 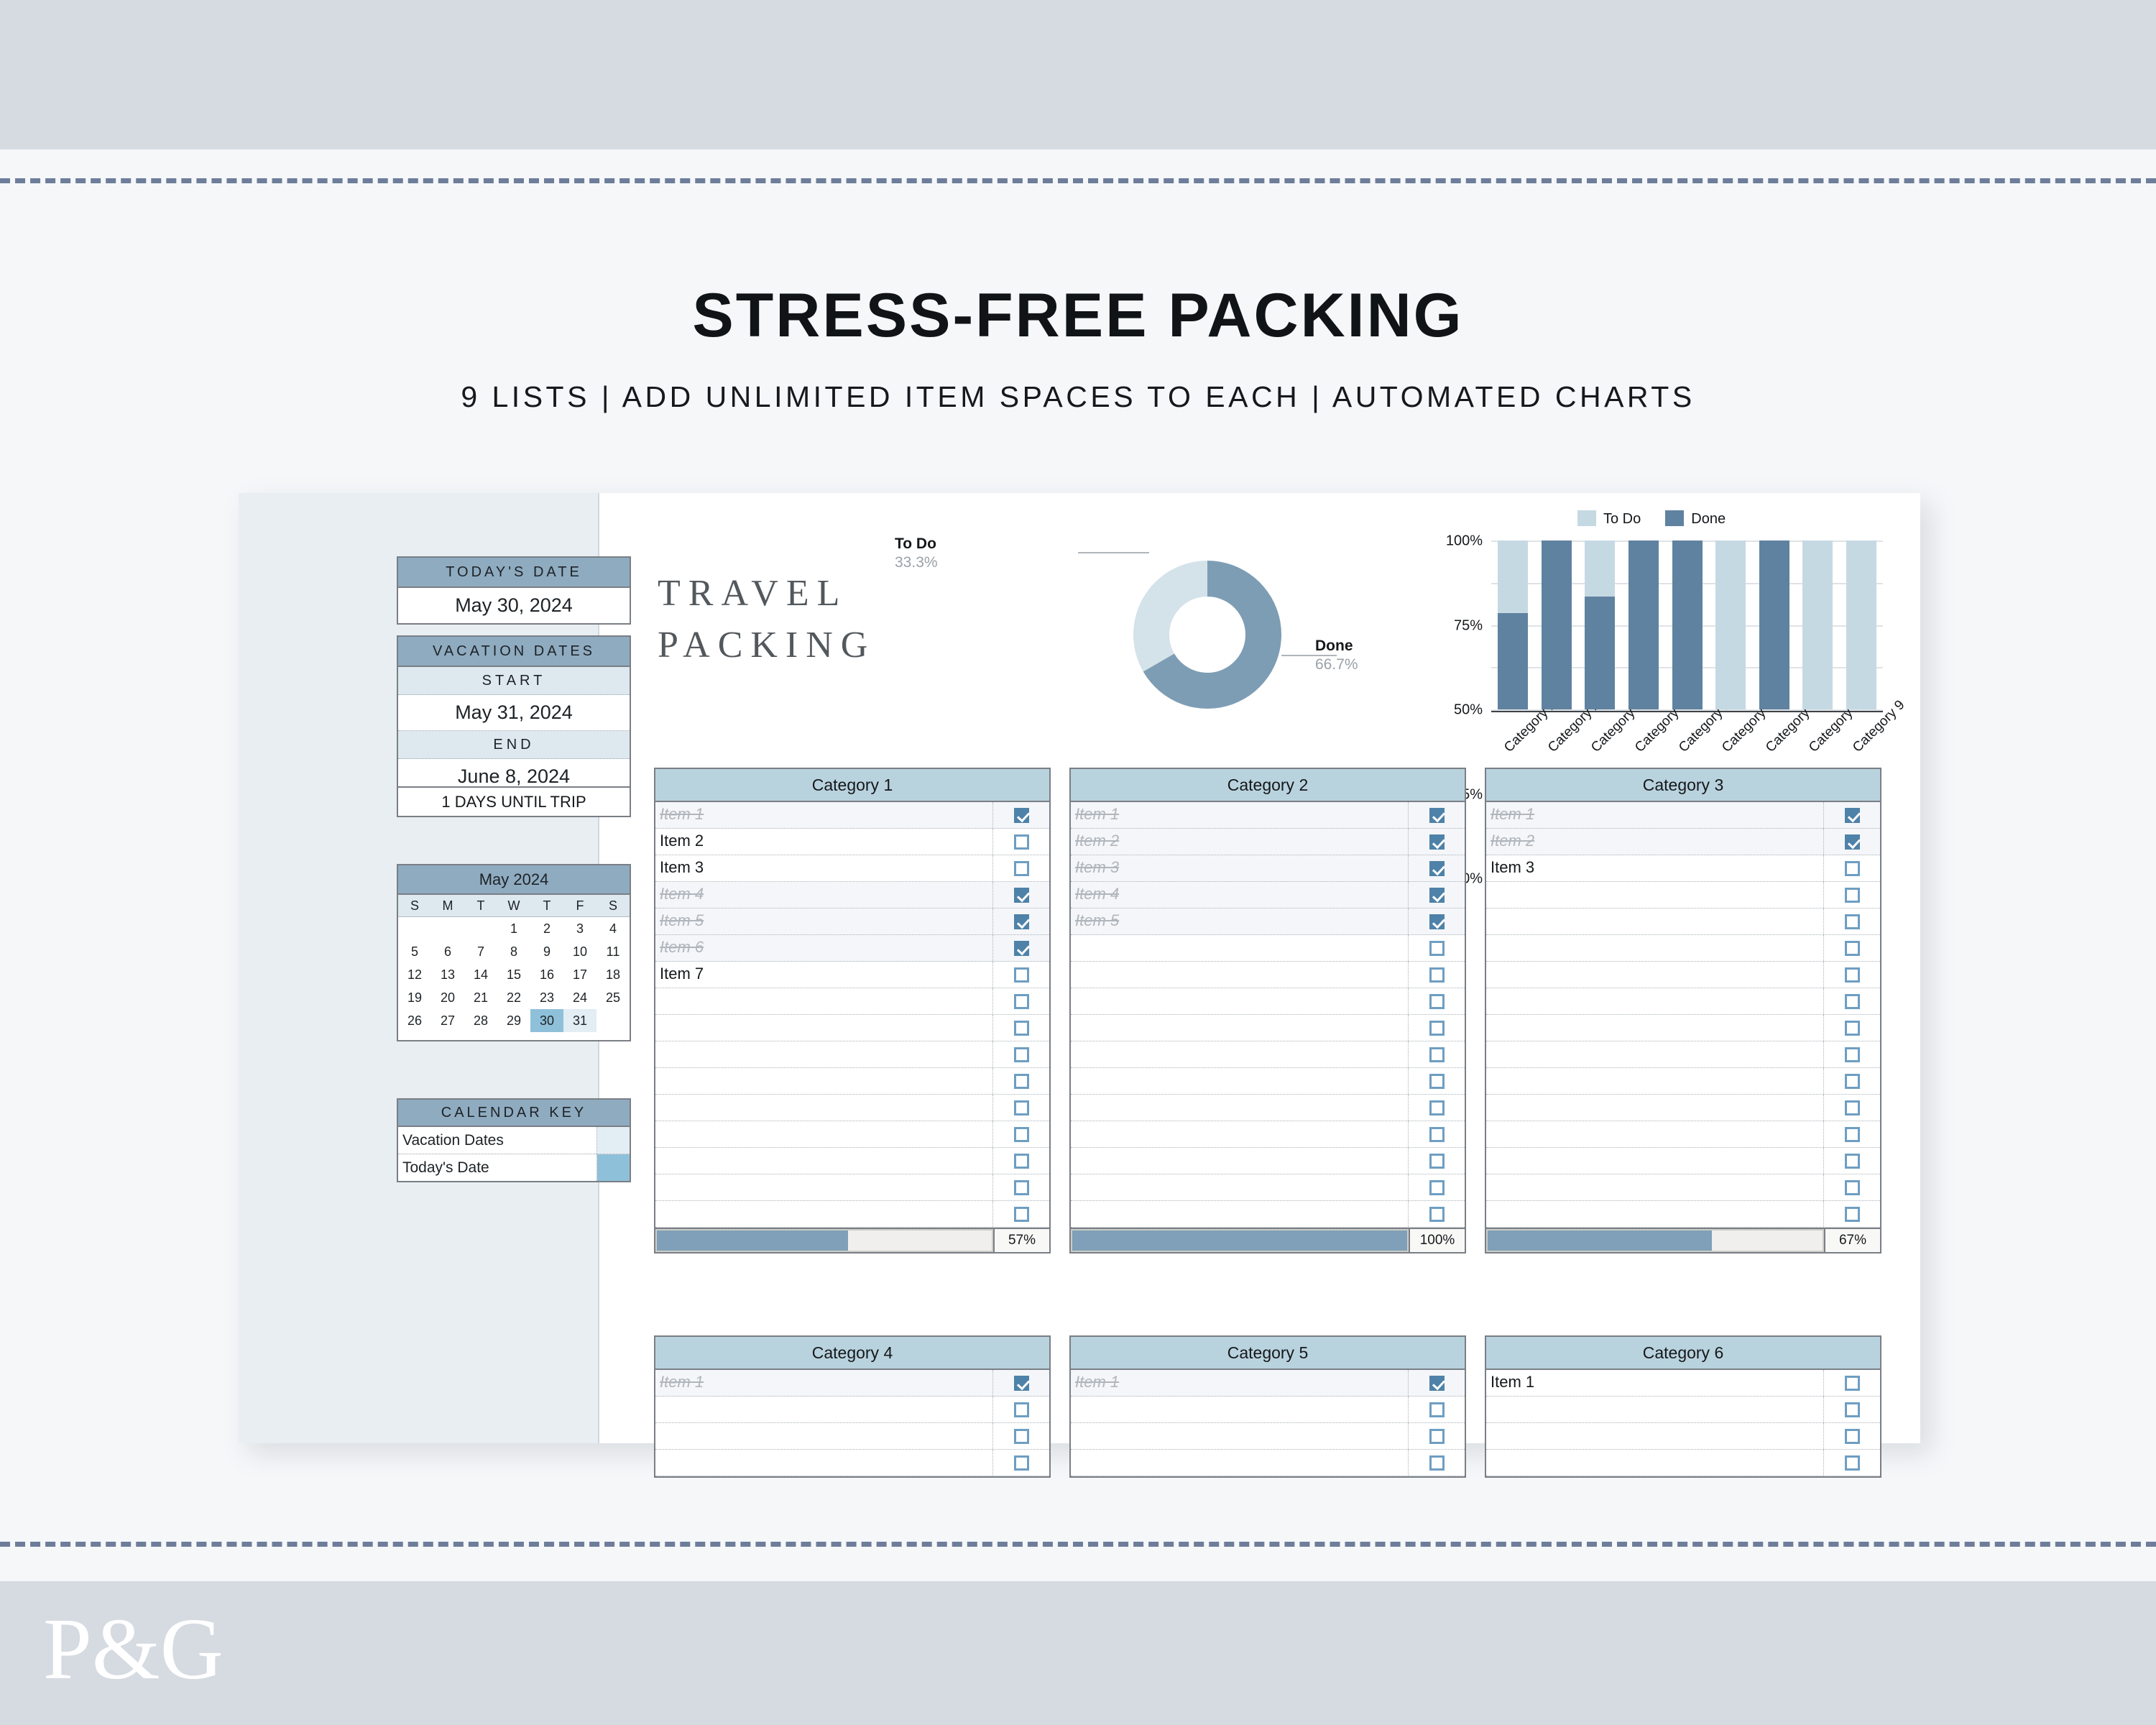 I want to click on calendar-day-1: 1, so click(x=513, y=928).